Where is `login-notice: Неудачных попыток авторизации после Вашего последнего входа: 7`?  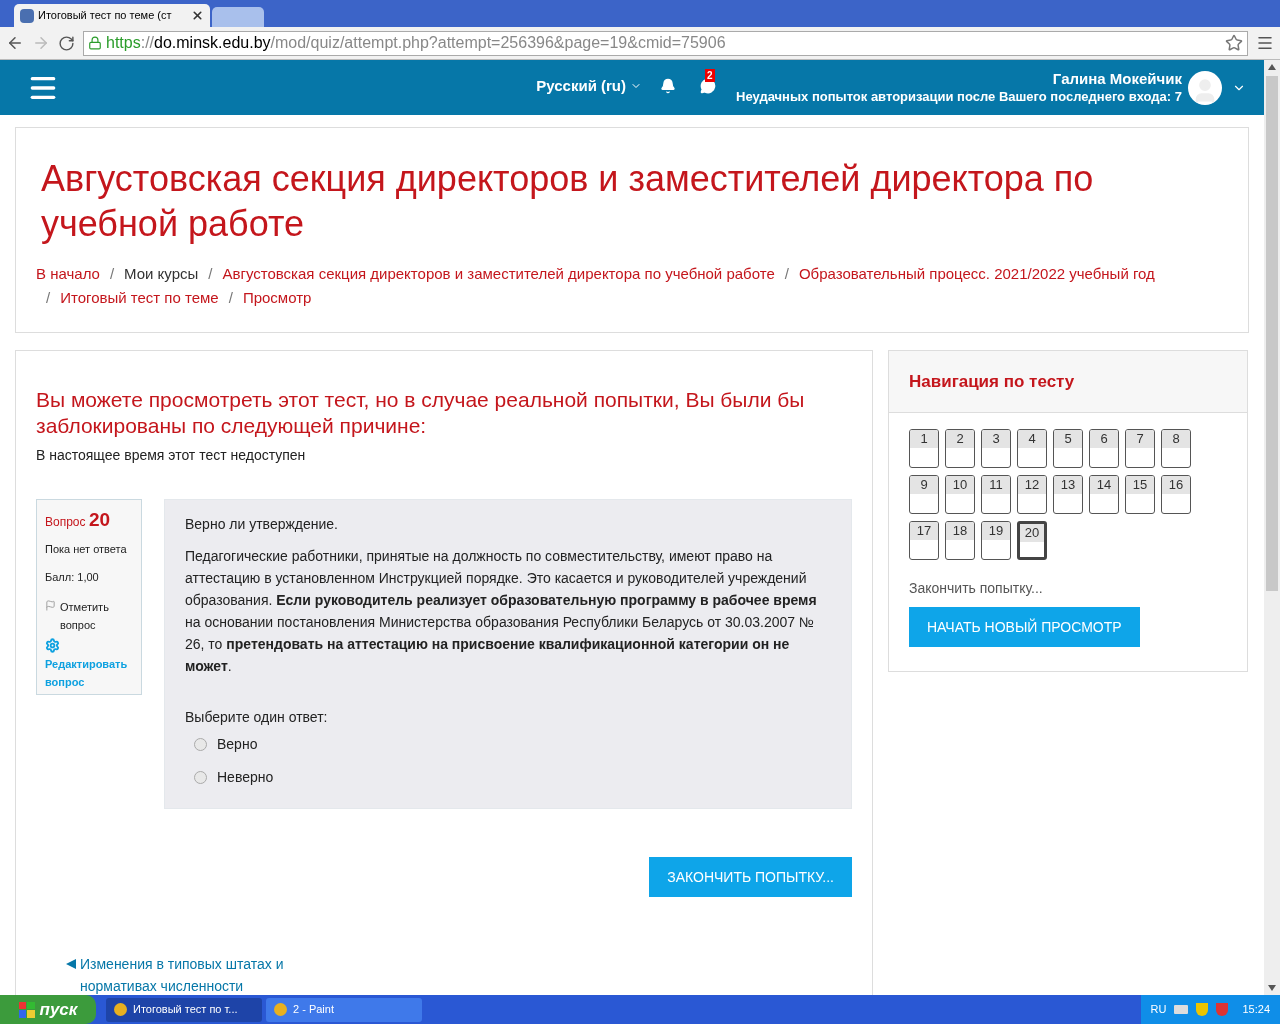
login-notice: Неудачных попыток авторизации после Вашего последнего входа: 7 is located at coordinates (959, 96).